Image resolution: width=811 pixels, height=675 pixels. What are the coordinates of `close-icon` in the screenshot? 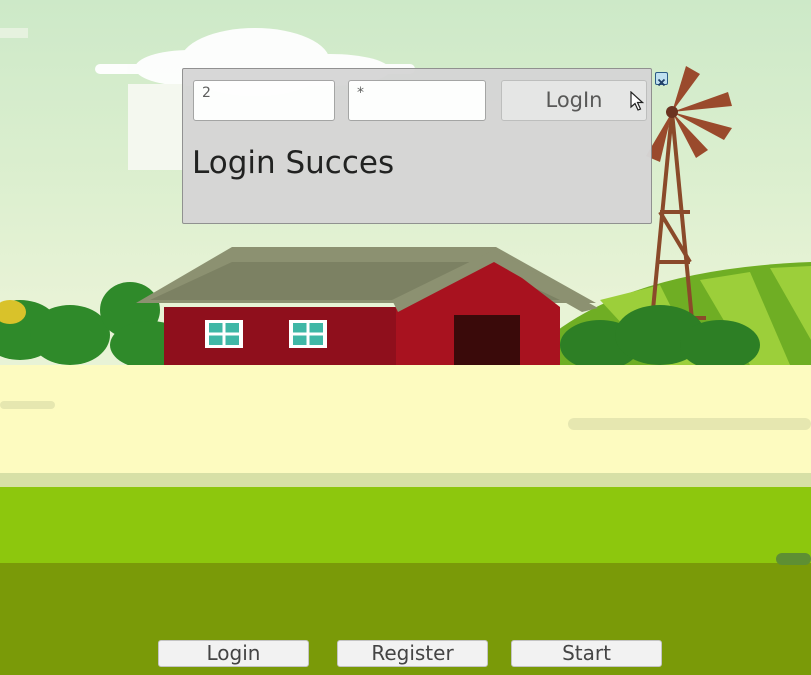 It's located at (661, 82).